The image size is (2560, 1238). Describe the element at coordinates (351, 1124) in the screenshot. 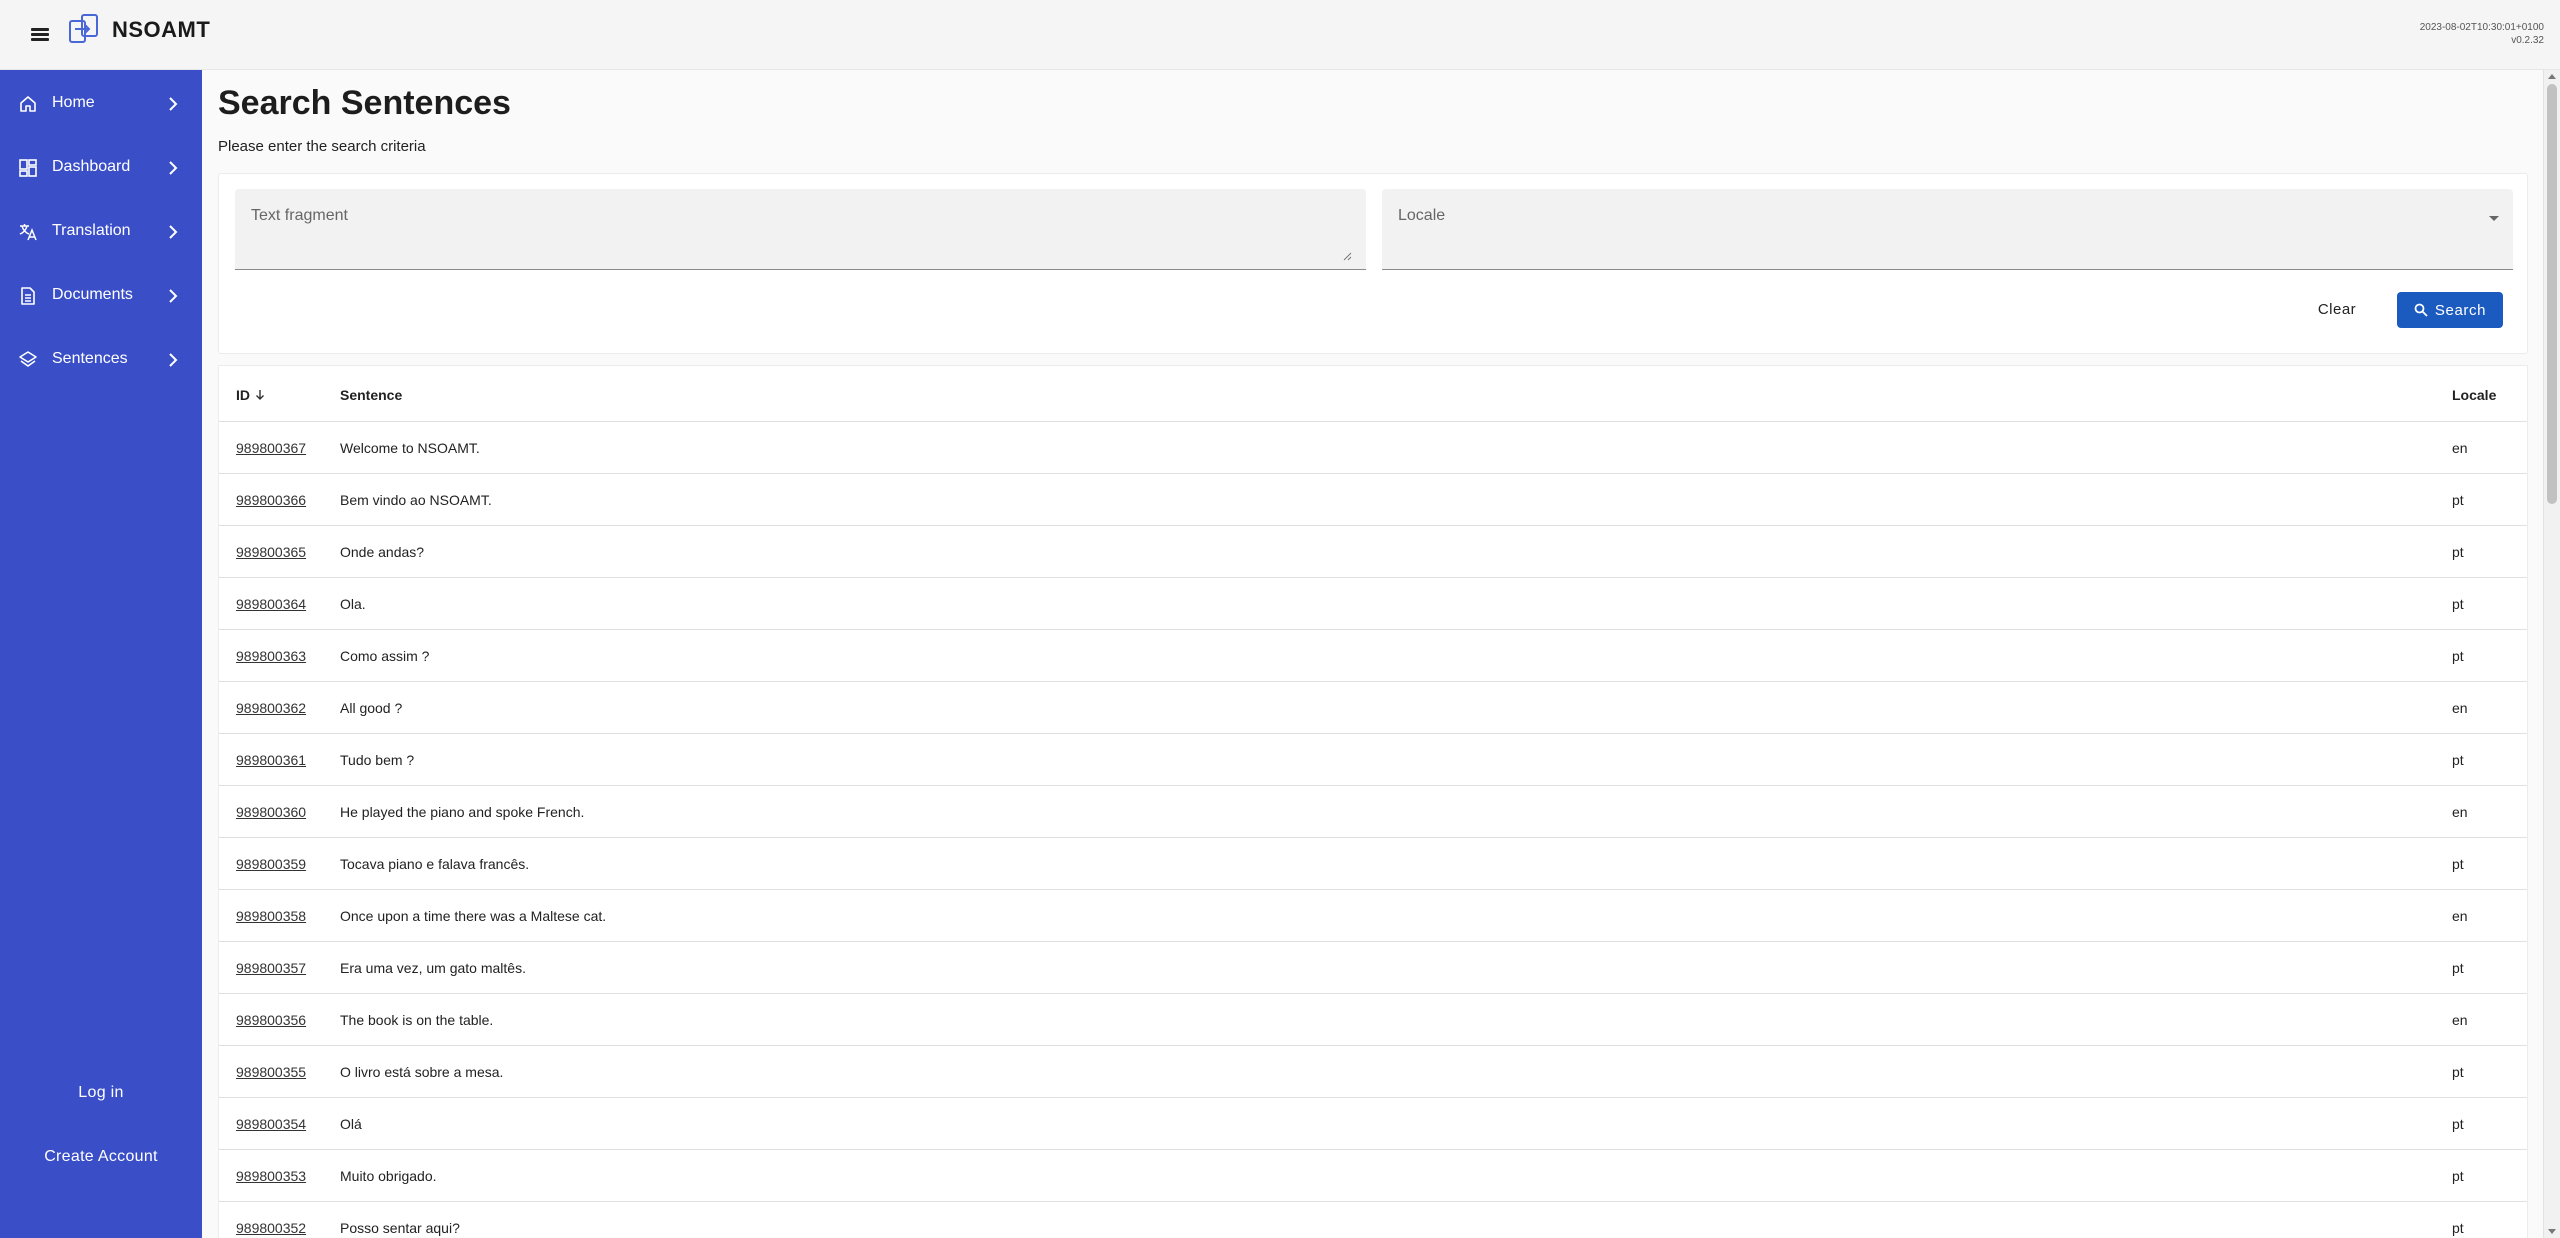

I see `sentence-text: Olá` at that location.